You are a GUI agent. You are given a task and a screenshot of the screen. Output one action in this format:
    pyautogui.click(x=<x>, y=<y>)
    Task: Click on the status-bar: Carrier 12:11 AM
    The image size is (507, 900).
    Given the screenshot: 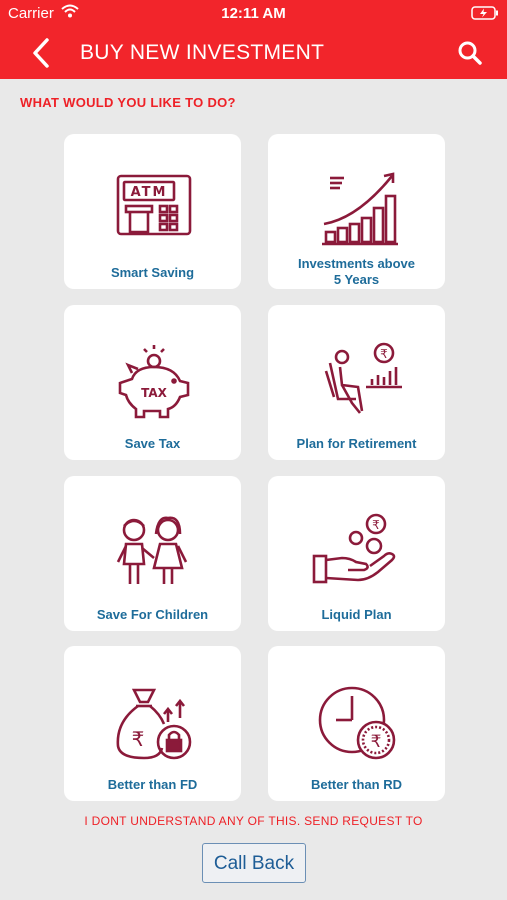 What is the action you would take?
    pyautogui.click(x=253, y=14)
    